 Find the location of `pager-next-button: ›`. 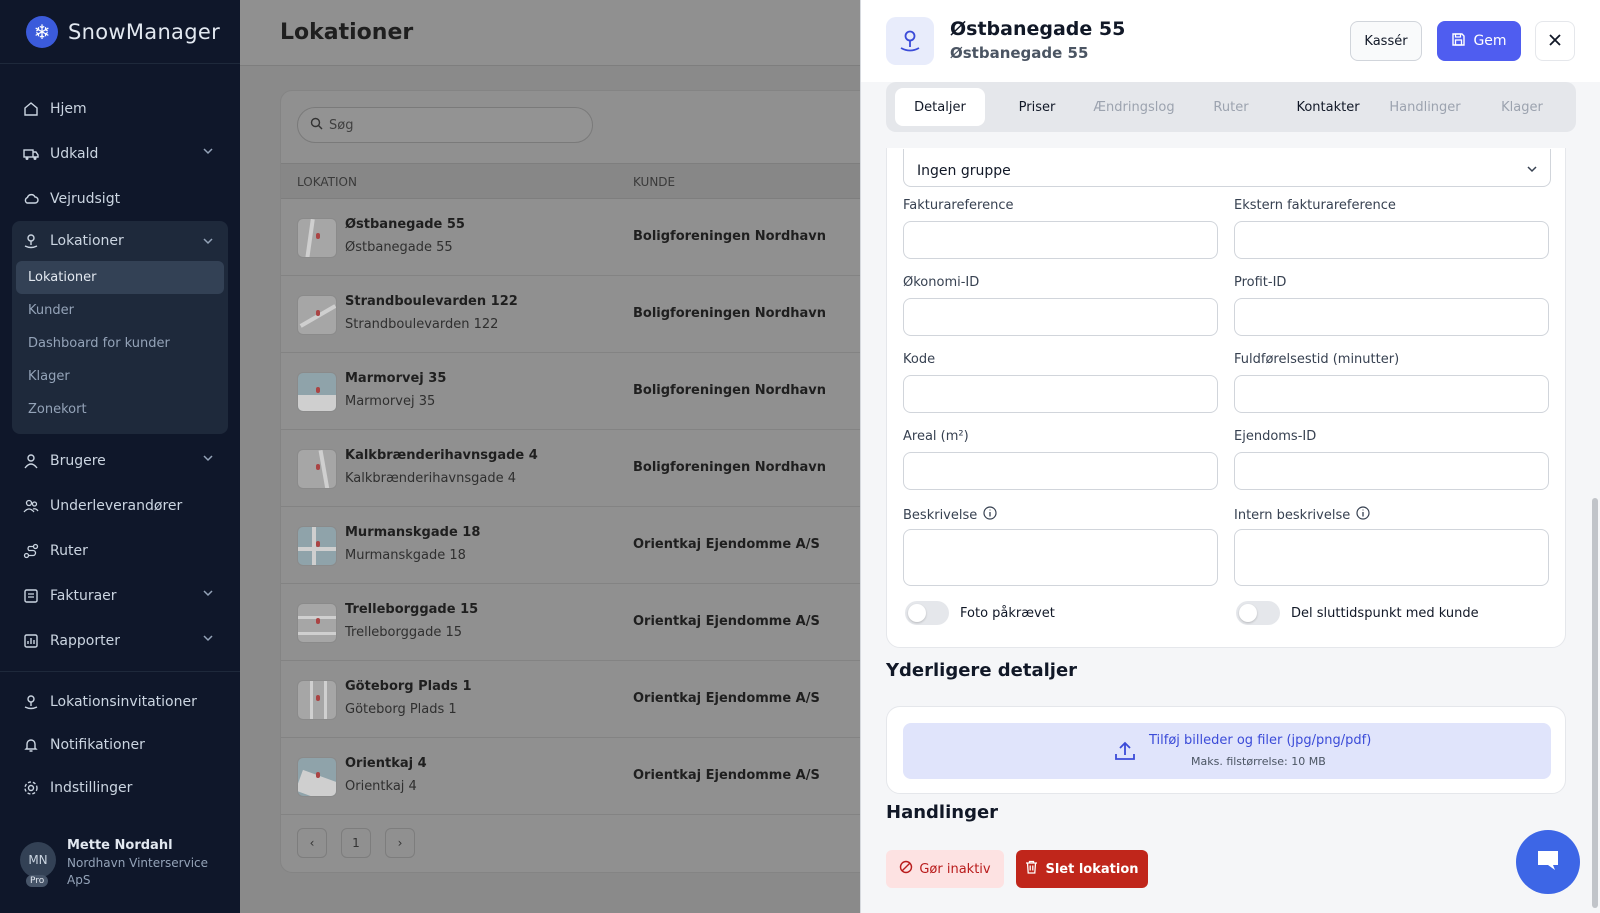

pager-next-button: › is located at coordinates (400, 843).